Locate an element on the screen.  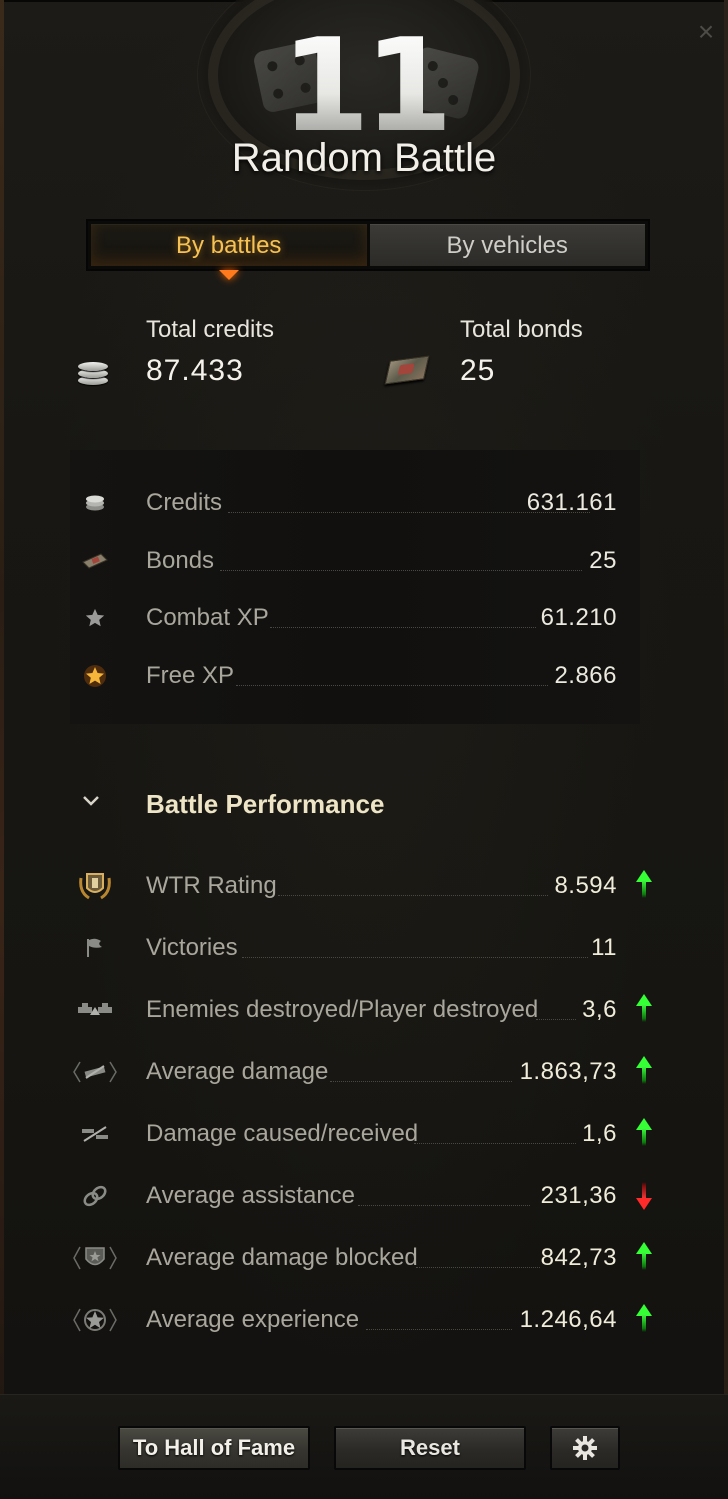
tab-by-vehicles: By vehicles is located at coordinates (507, 245).